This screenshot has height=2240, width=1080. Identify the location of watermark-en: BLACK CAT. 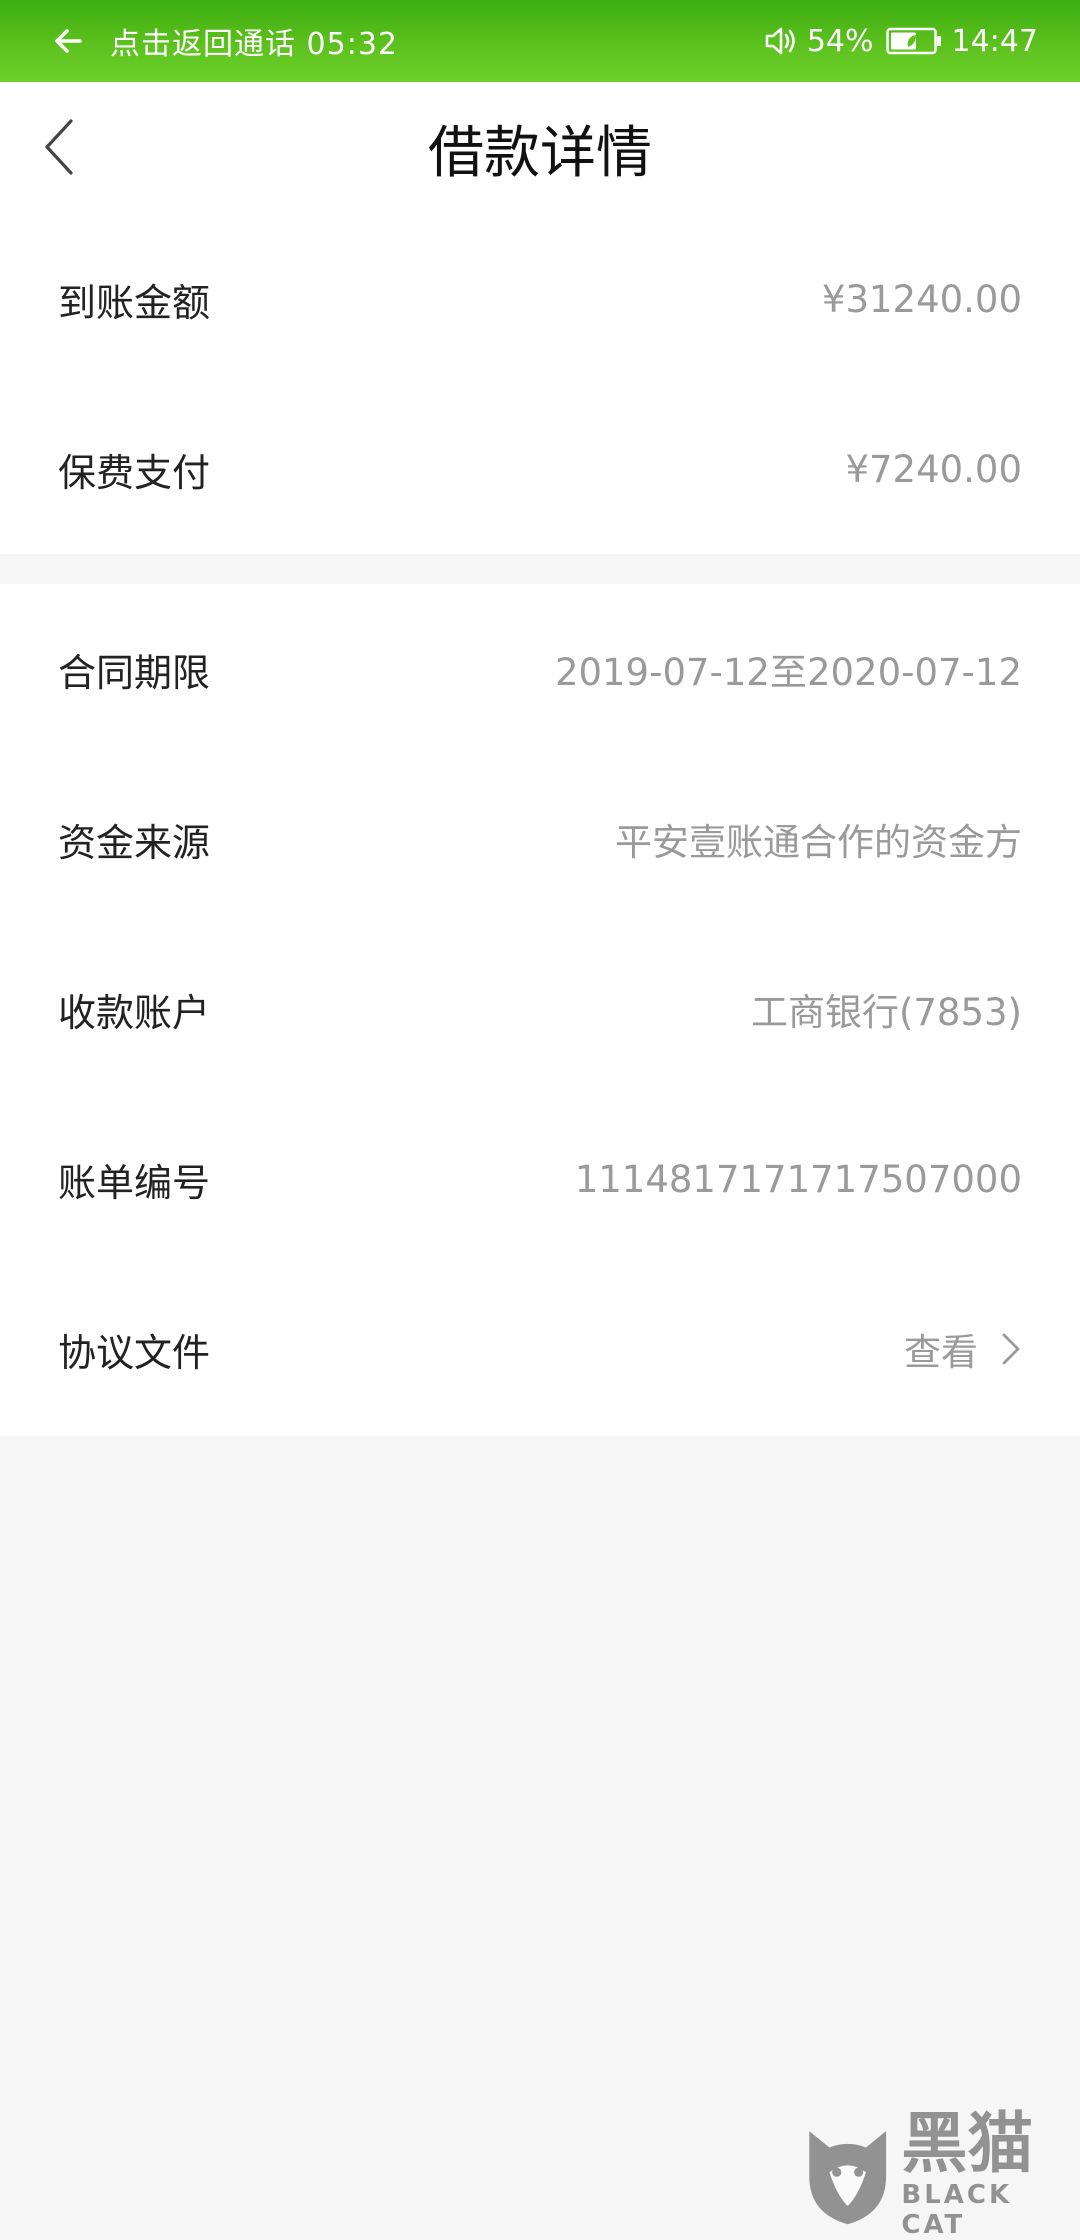
(957, 2210).